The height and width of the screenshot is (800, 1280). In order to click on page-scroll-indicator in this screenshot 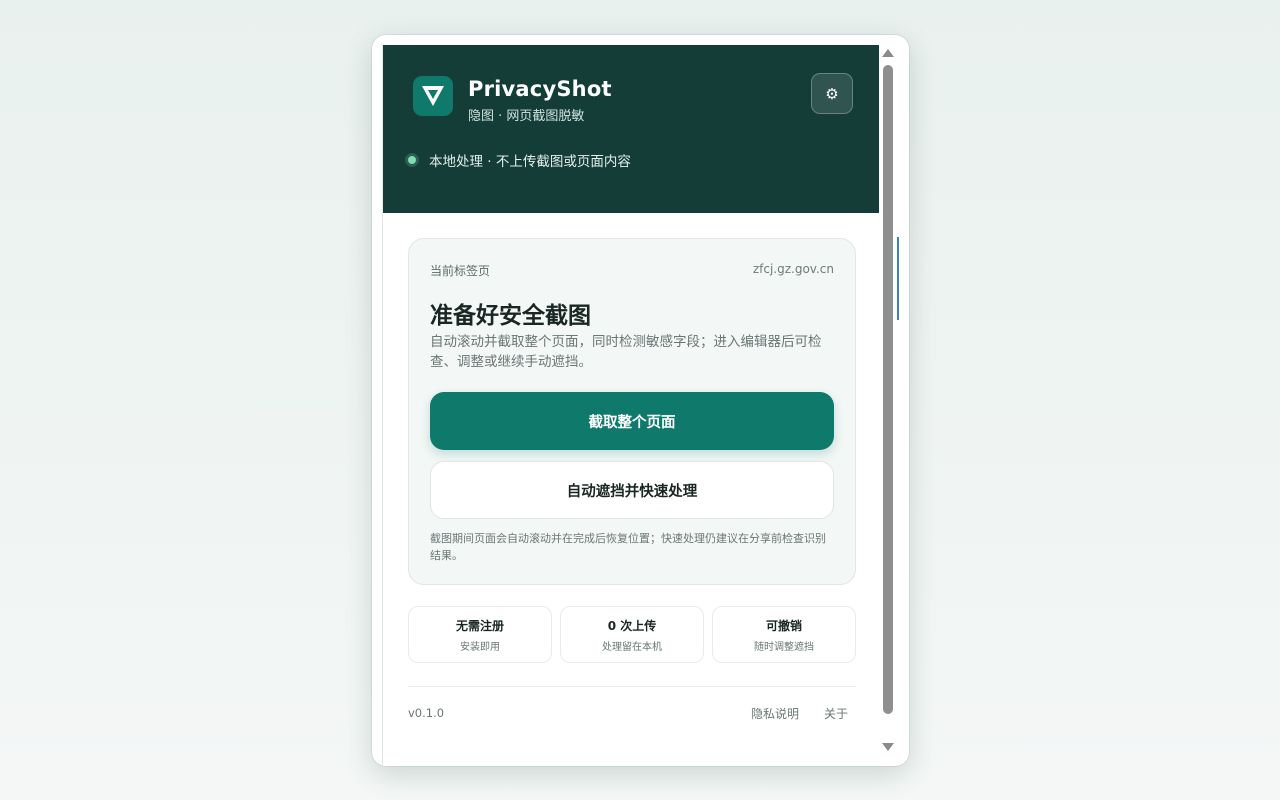, I will do `click(898, 278)`.